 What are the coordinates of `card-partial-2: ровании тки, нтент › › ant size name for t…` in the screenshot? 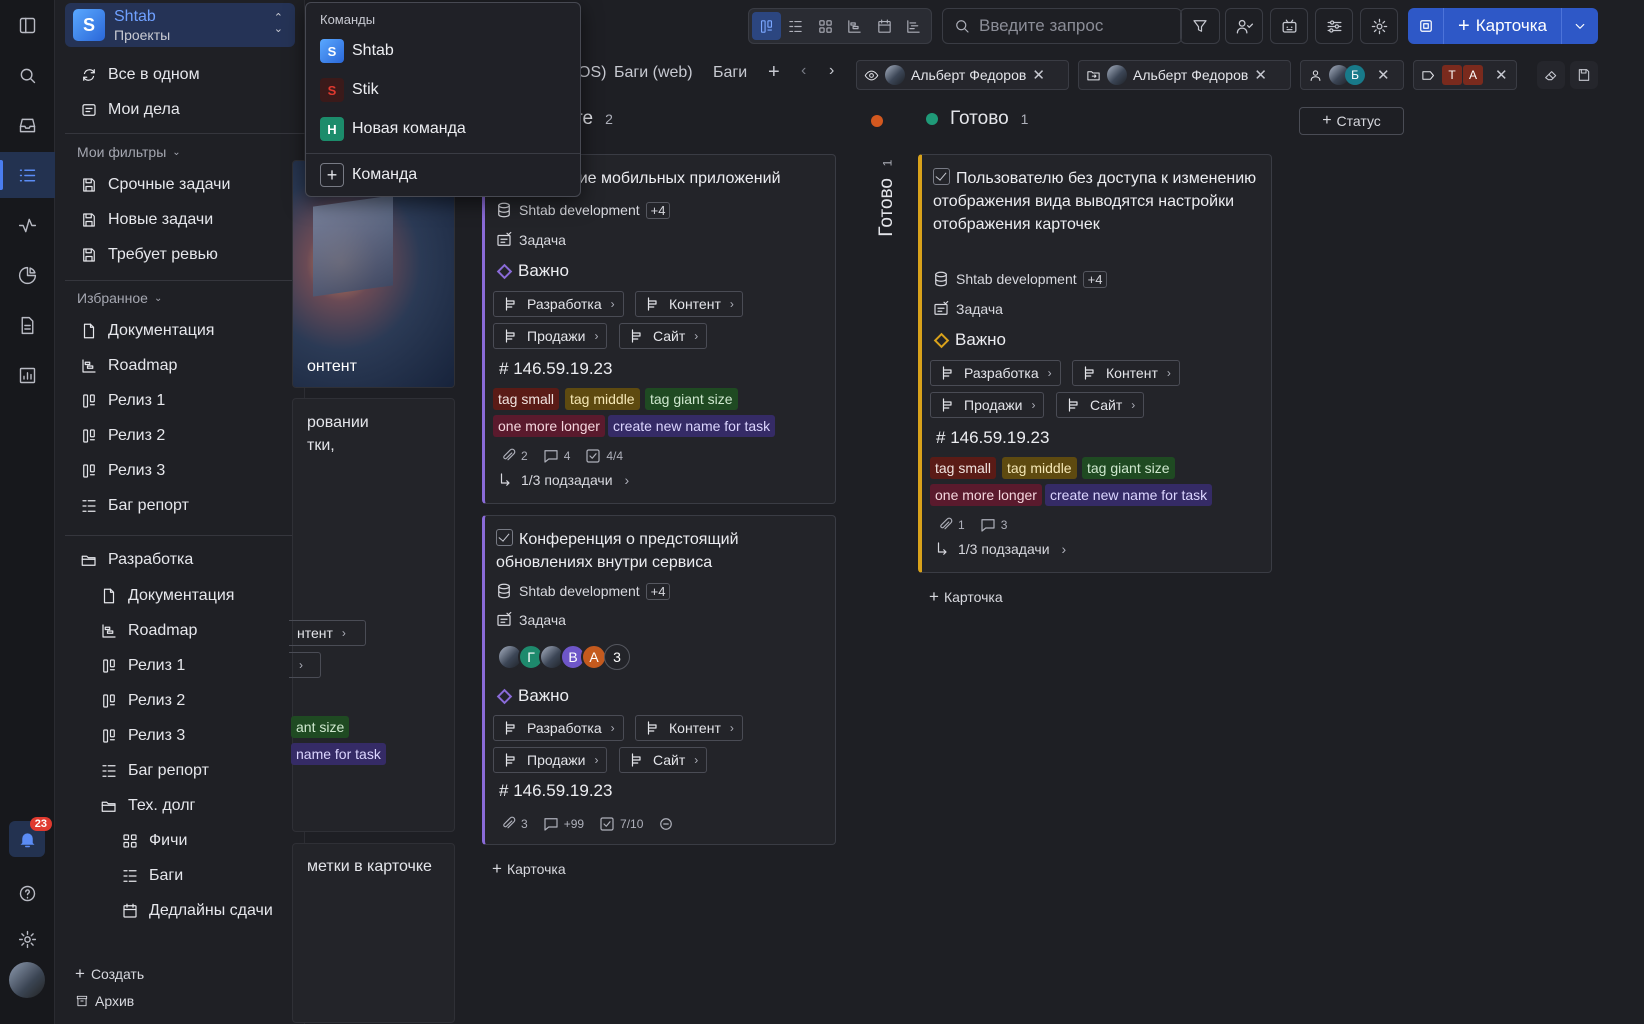 It's located at (372, 615).